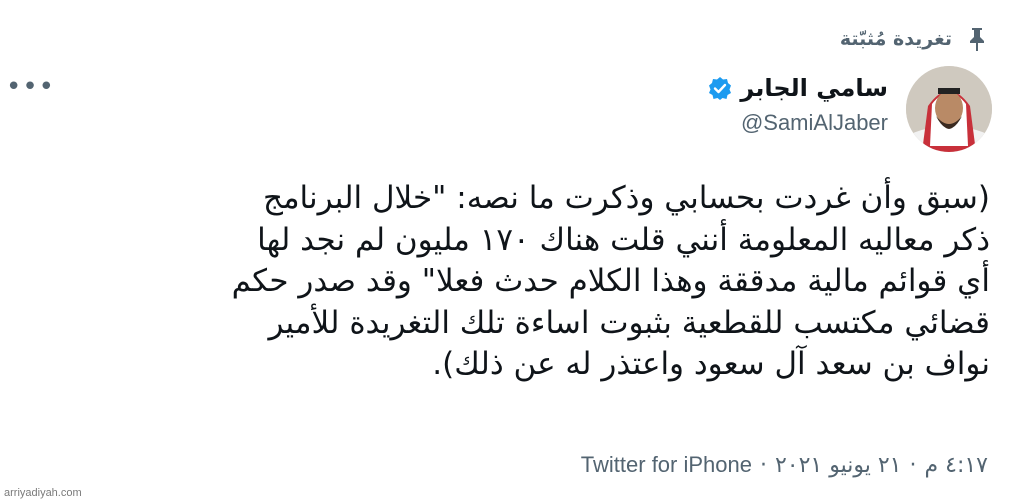 This screenshot has width=1024, height=503. I want to click on tweet-line: نواف بن سعد آل سعود واعتذر له عن ذلك)., so click(711, 364).